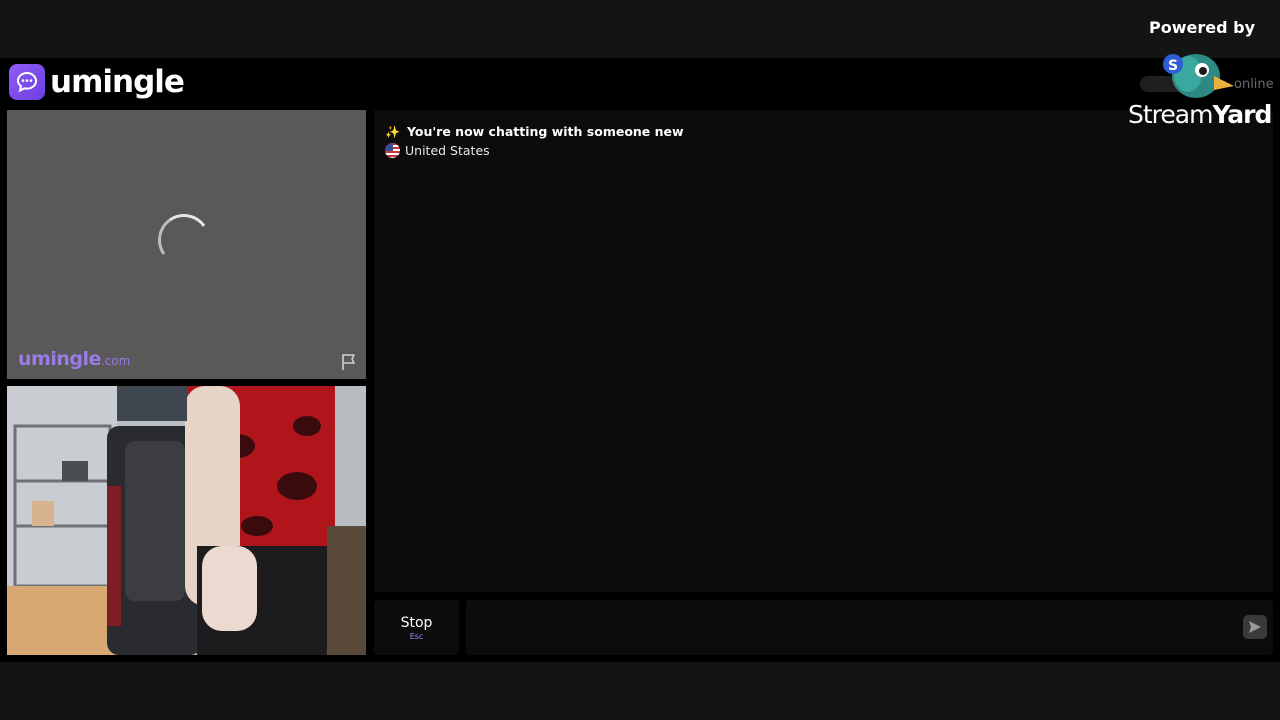  I want to click on video-watermark: umingle.com, so click(74, 359).